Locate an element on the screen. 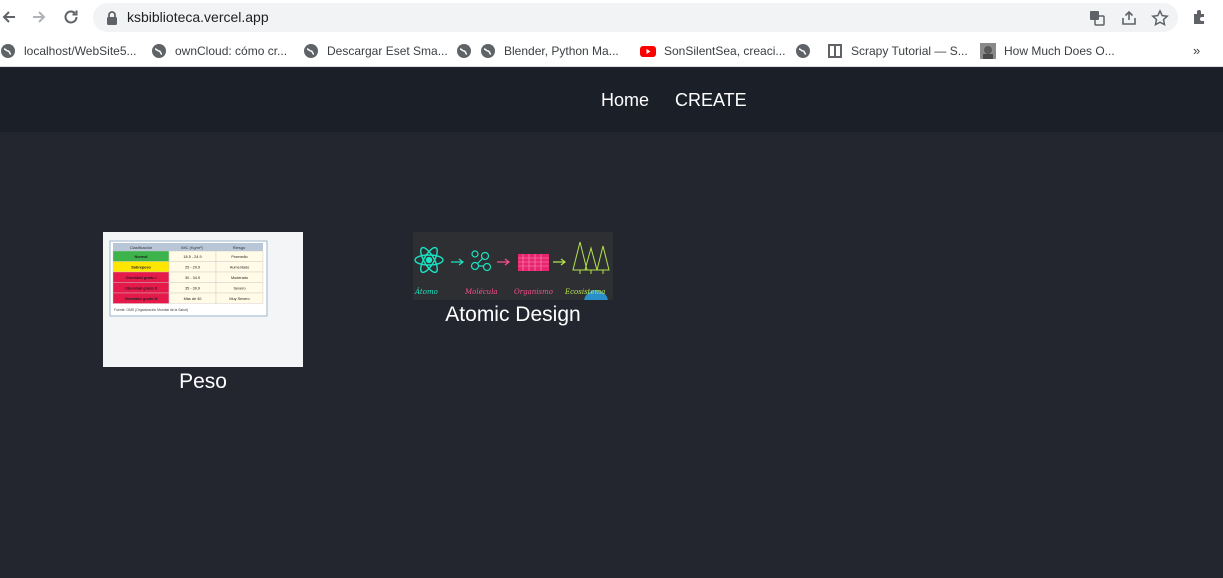 The image size is (1223, 578). lock-icon is located at coordinates (112, 18).